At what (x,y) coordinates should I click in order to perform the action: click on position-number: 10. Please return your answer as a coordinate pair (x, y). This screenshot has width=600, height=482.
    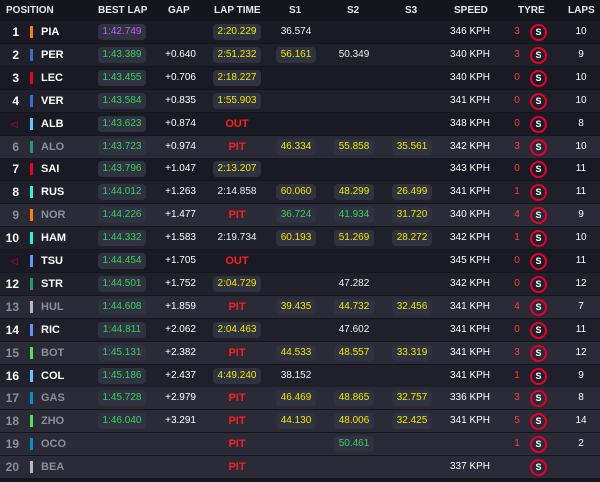
    Looking at the image, I should click on (12, 238).